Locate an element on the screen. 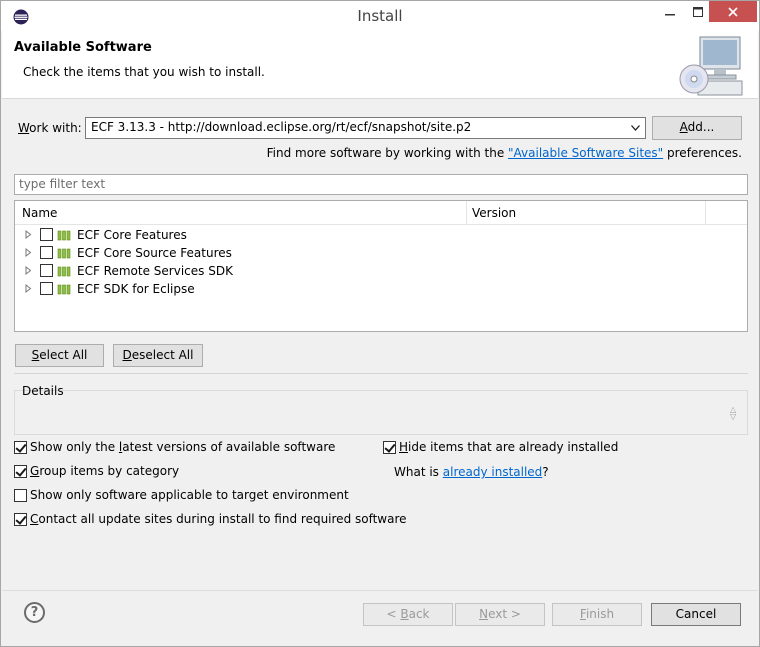 This screenshot has height=647, width=760. tree-row: ECF Core Source Features is located at coordinates (381, 253).